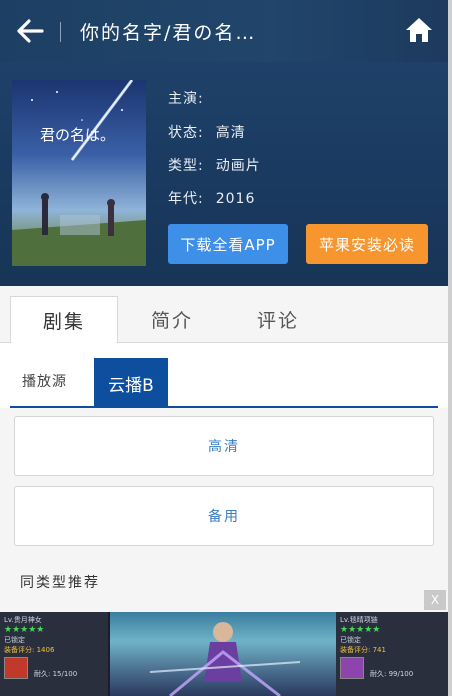 Image resolution: width=452 pixels, height=696 pixels. What do you see at coordinates (359, 620) in the screenshot?
I see `ad-right-name: Lv.毯晴项链` at bounding box center [359, 620].